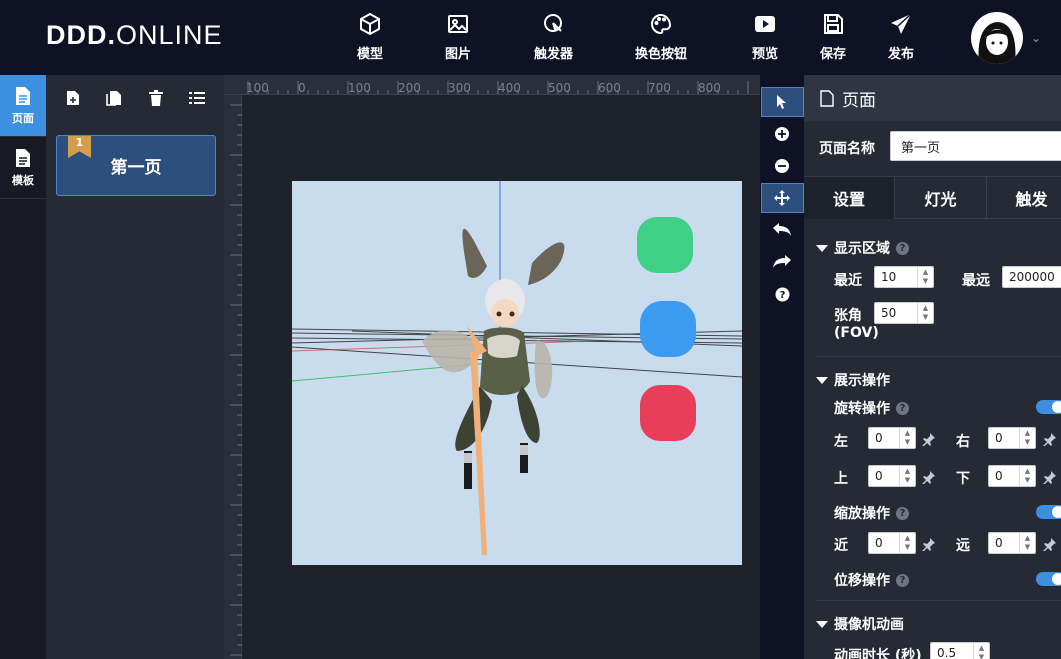  I want to click on fov-input: 50 ▲ ▼, so click(904, 313).